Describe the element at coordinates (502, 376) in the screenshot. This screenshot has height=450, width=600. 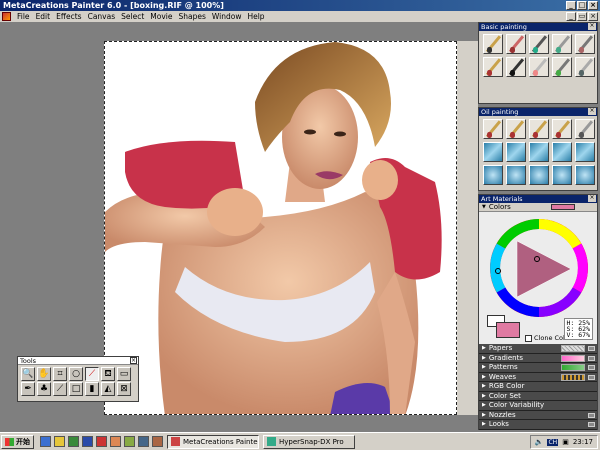
I see `section-weaves-label: Weaves` at that location.